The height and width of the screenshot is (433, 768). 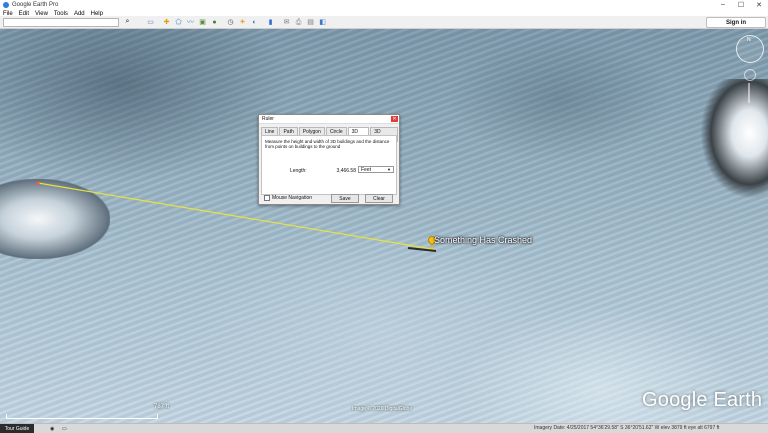 What do you see at coordinates (267, 198) in the screenshot?
I see `mouse-navigation-checkbox` at bounding box center [267, 198].